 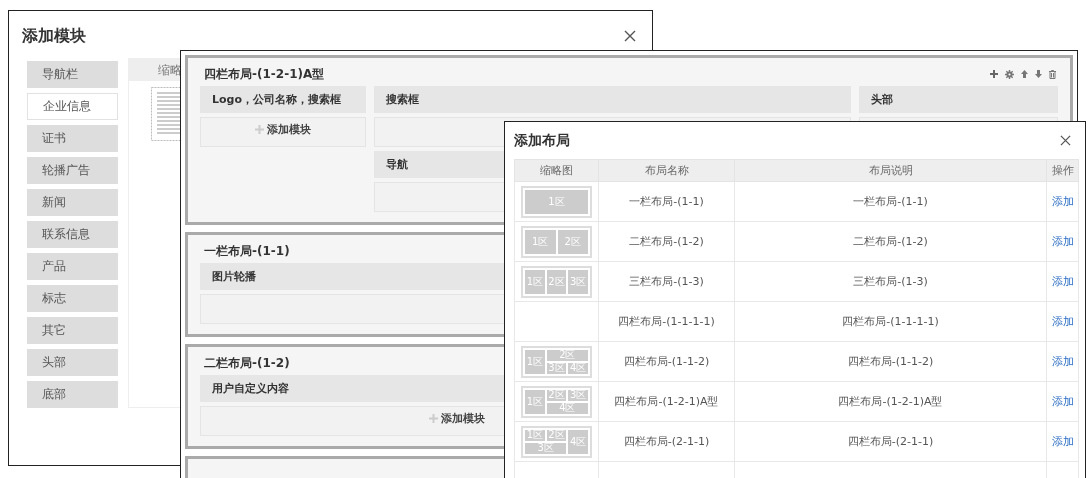 What do you see at coordinates (54, 36) in the screenshot?
I see `dialog-title: 添加模块` at bounding box center [54, 36].